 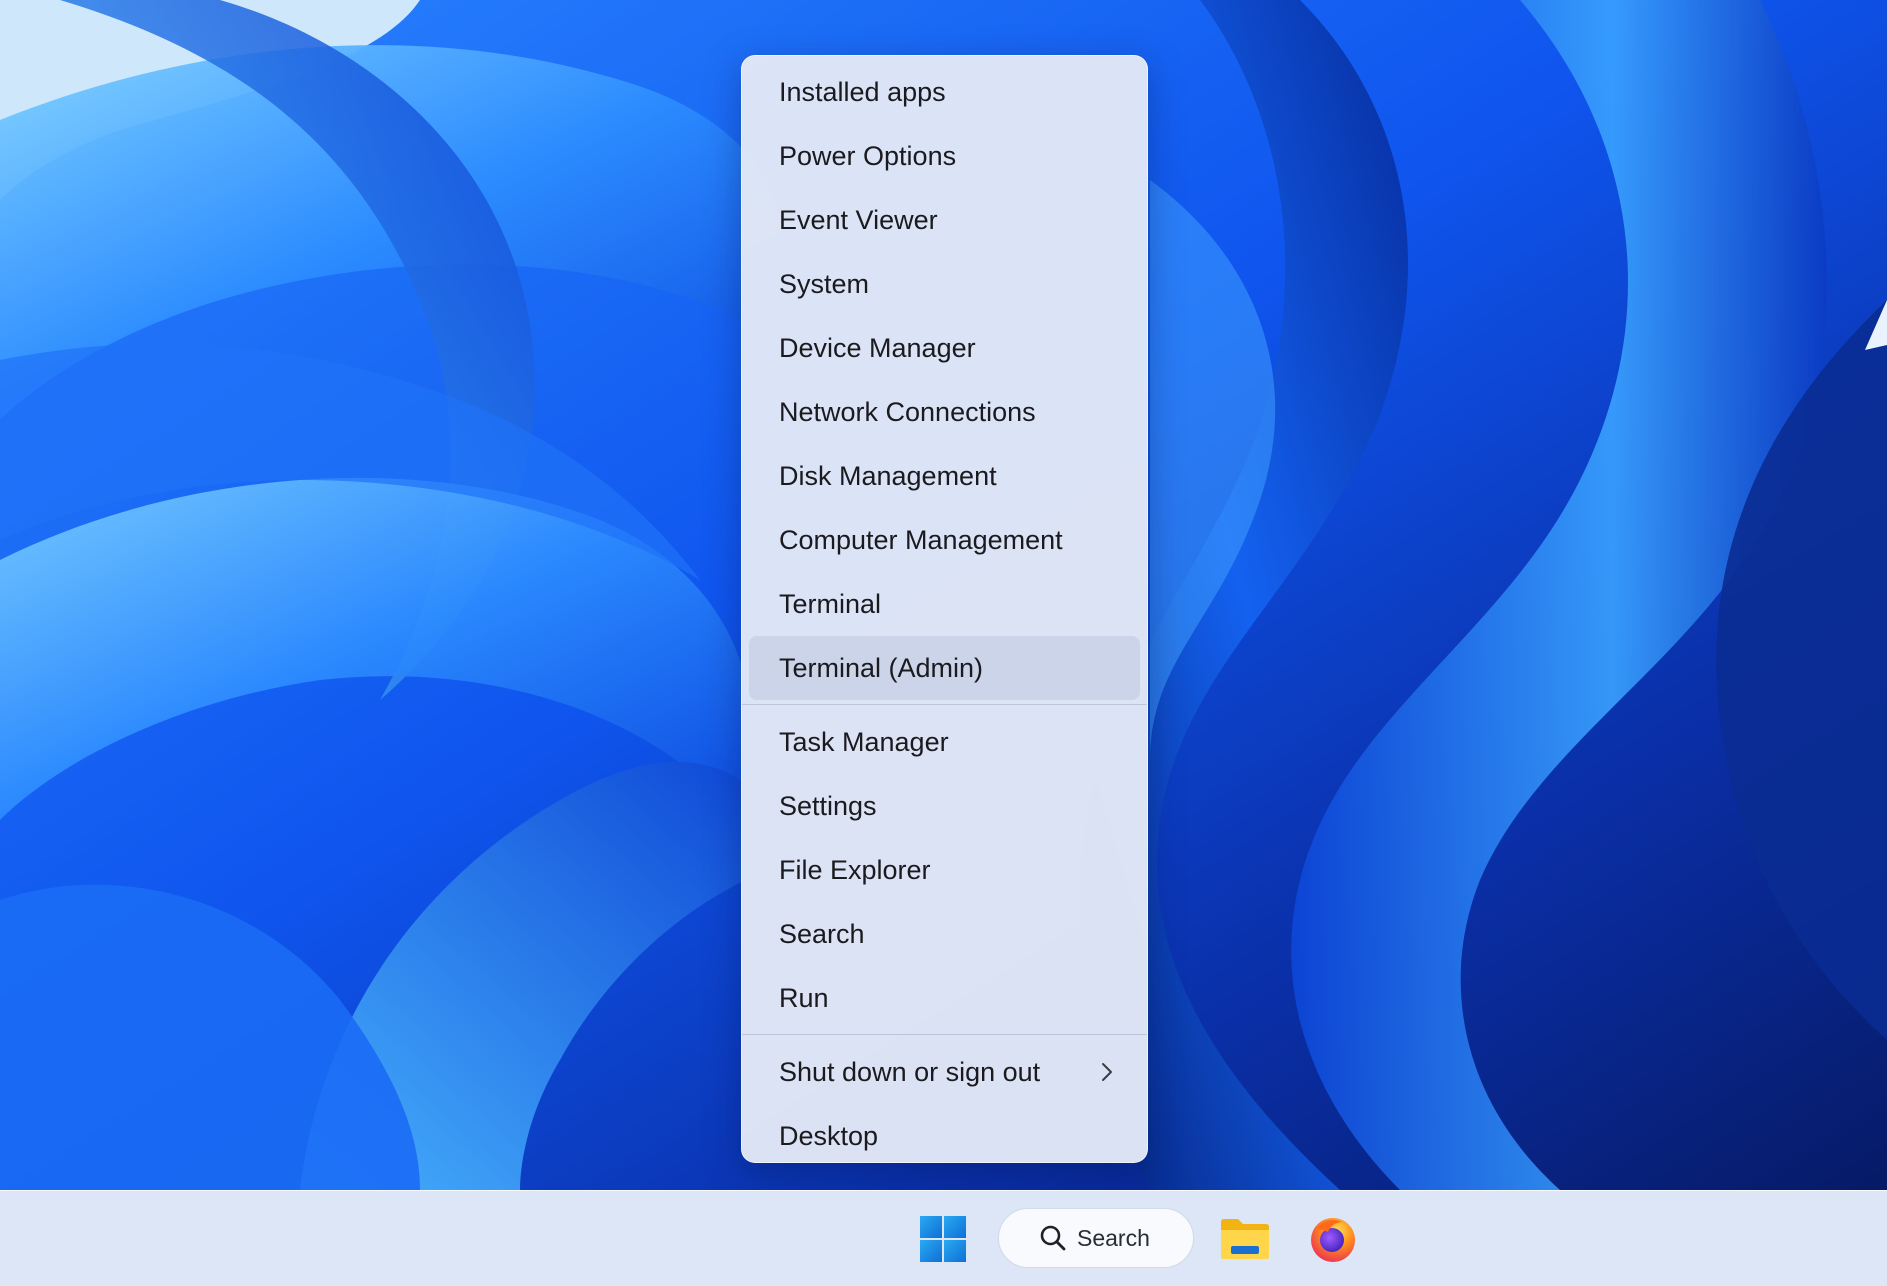 What do you see at coordinates (944, 1136) in the screenshot?
I see `menu-item-desktop: Desktop` at bounding box center [944, 1136].